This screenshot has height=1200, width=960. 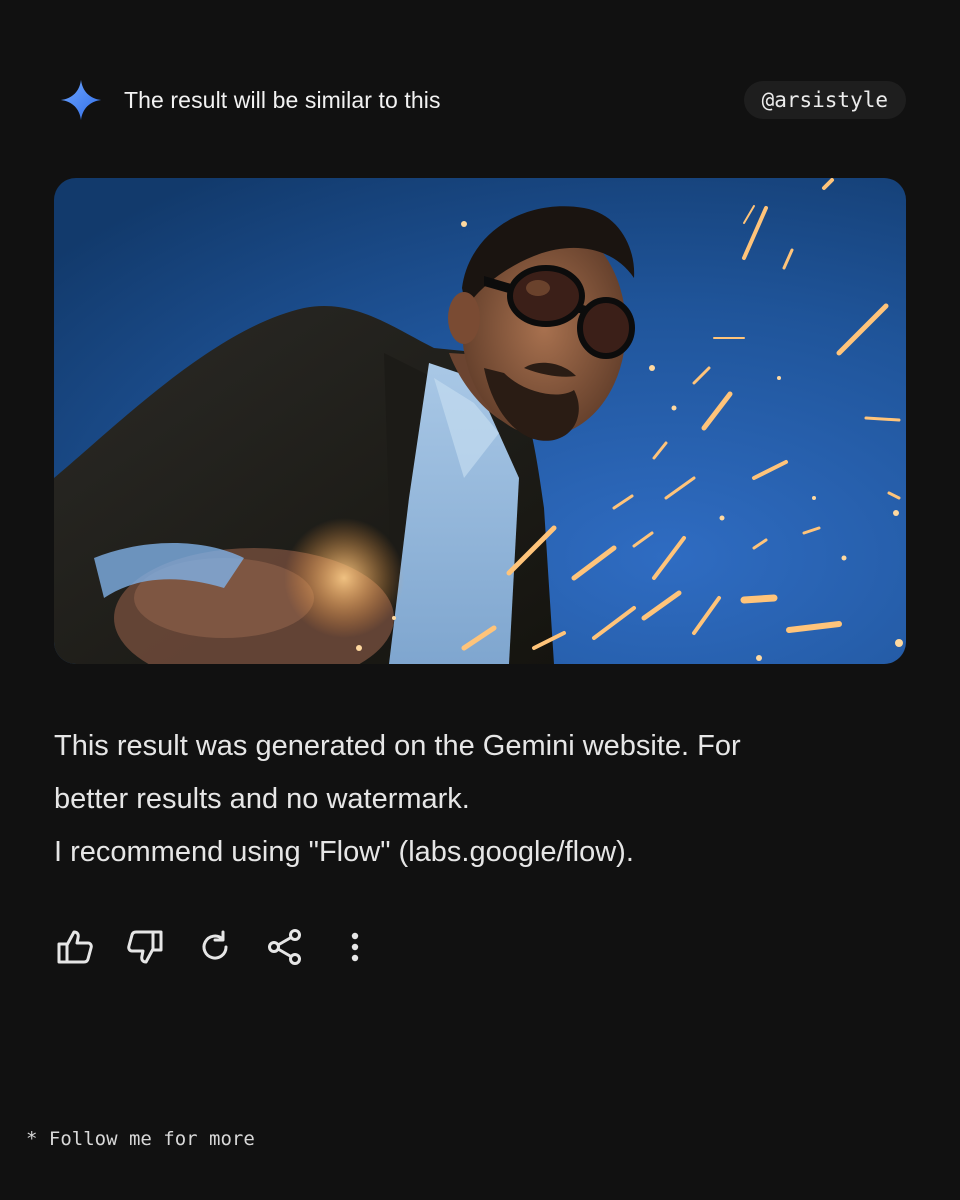 I want to click on header-title: The result will be similar to this, so click(x=282, y=99).